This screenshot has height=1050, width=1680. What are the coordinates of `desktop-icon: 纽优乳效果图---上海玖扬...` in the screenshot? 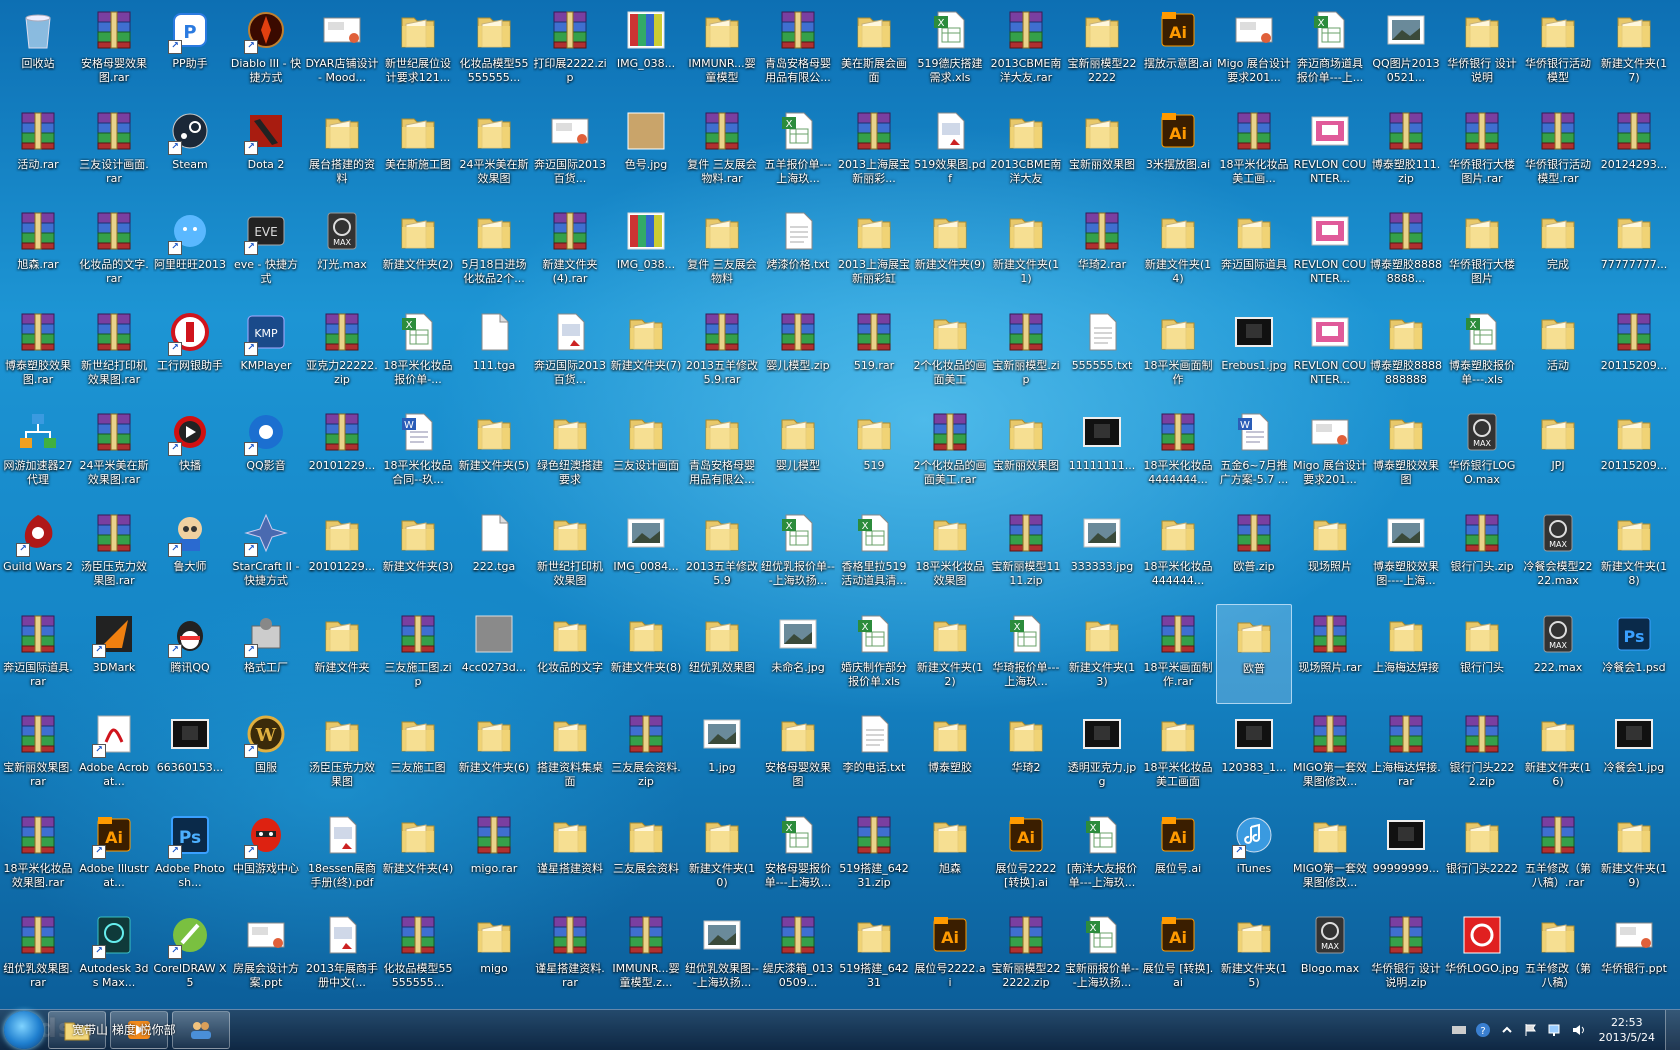 It's located at (722, 955).